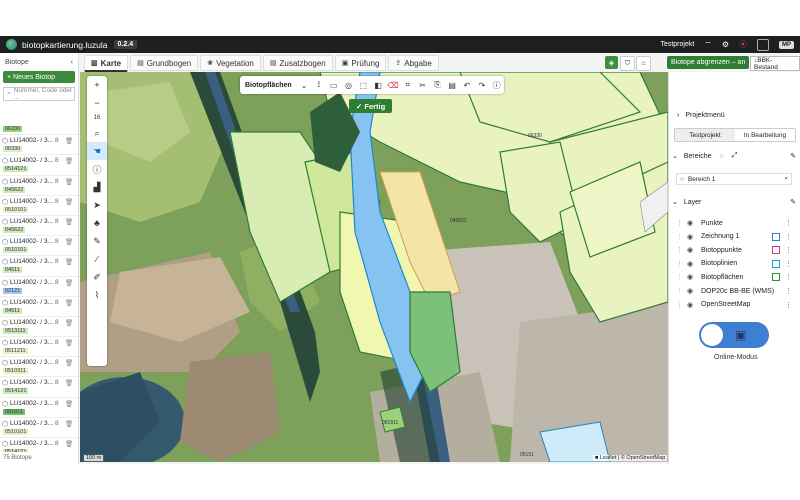 This screenshot has height=500, width=800. I want to click on window-icon, so click(763, 44).